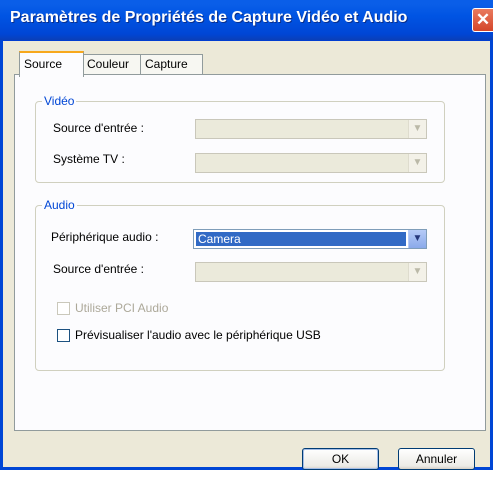 Image resolution: width=493 pixels, height=483 pixels. Describe the element at coordinates (311, 163) in the screenshot. I see `tv-system-select: ▼` at that location.